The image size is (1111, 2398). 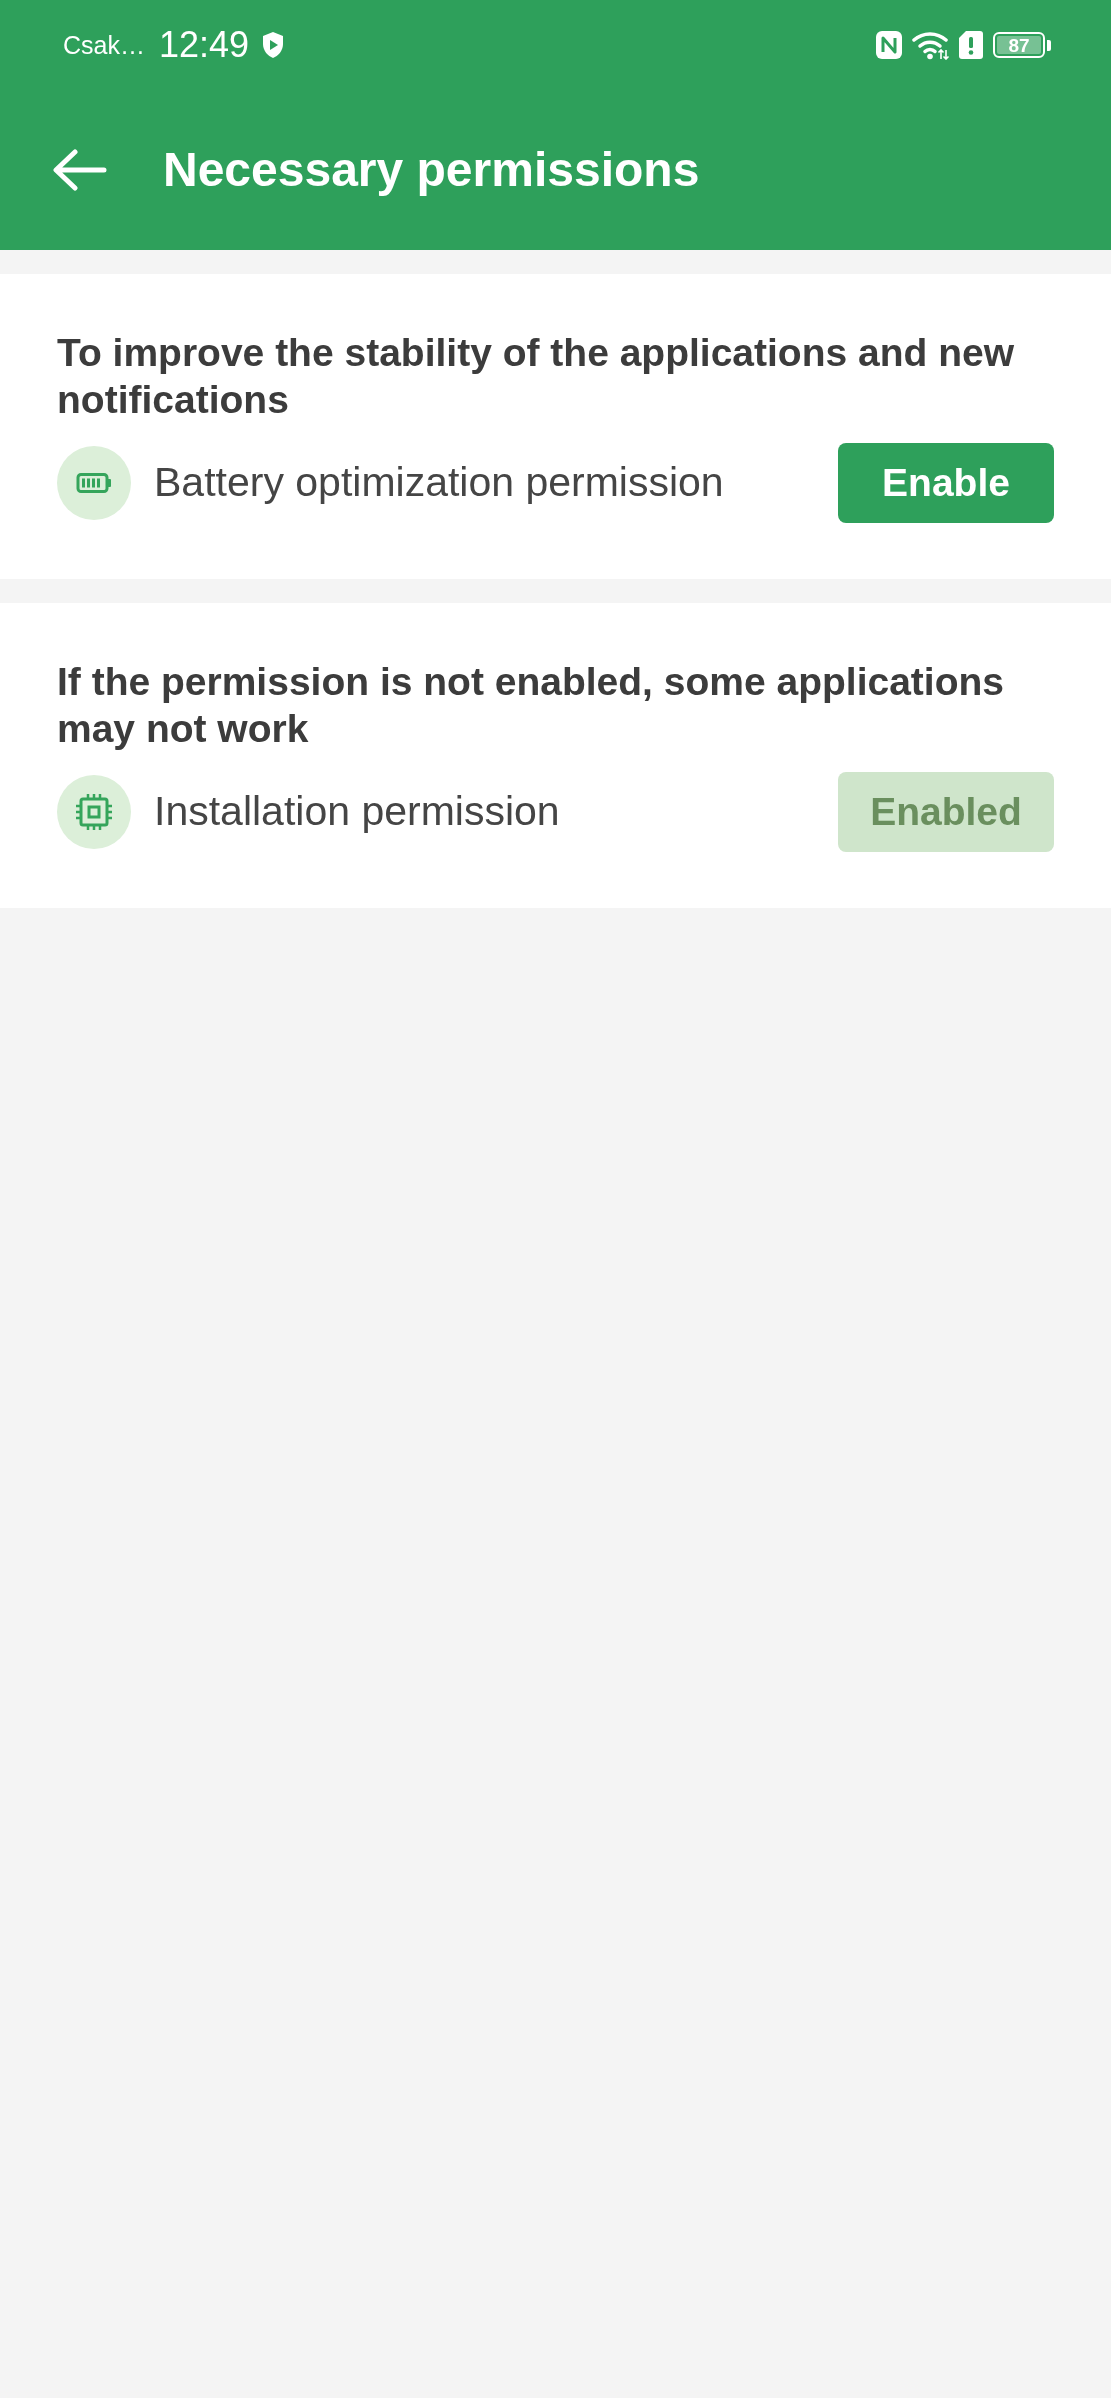 I want to click on section-heading: If the permission is not enabled, some applications may not work, so click(x=531, y=705).